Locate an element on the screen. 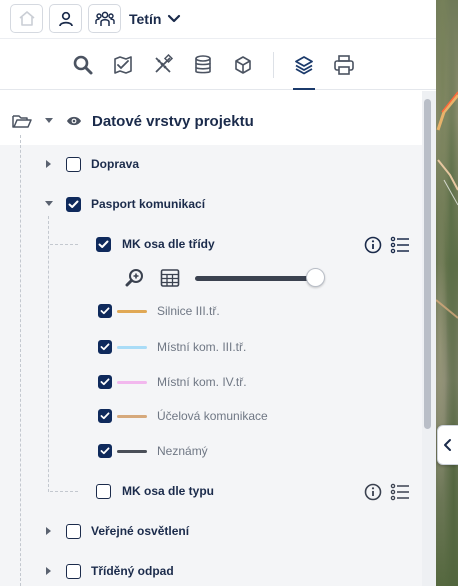  sublayer-mk-osa-typu: MK osa dle typu is located at coordinates (155, 491).